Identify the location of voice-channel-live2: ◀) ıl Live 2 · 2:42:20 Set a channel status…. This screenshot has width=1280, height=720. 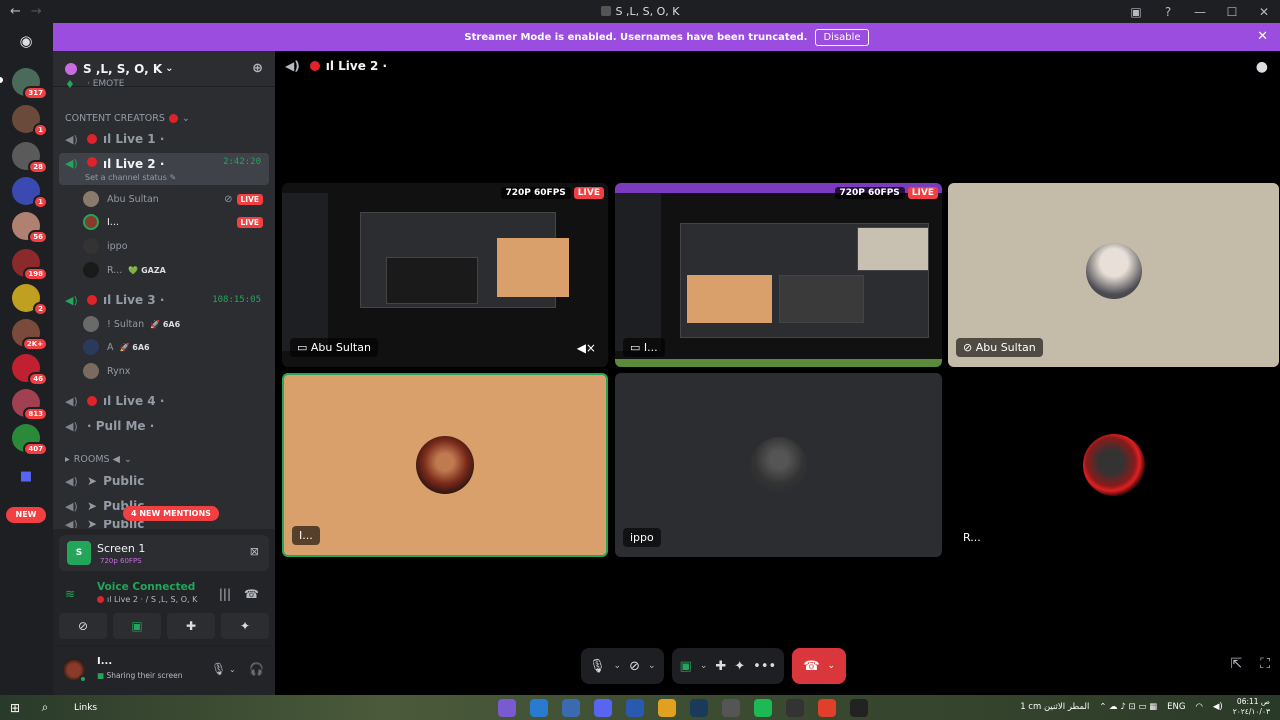
(164, 169).